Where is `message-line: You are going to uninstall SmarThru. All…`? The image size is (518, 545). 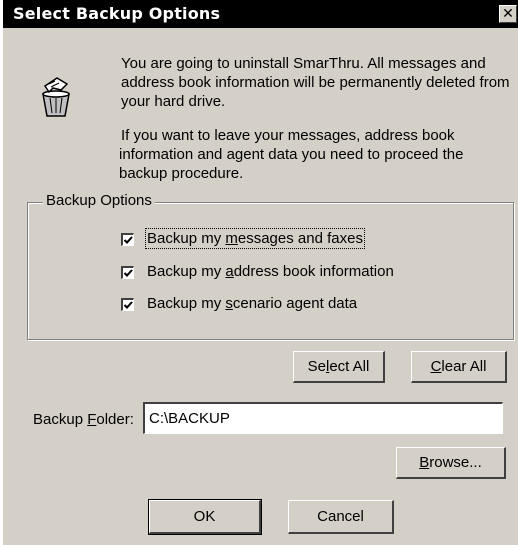 message-line: You are going to uninstall SmarThru. All… is located at coordinates (303, 63).